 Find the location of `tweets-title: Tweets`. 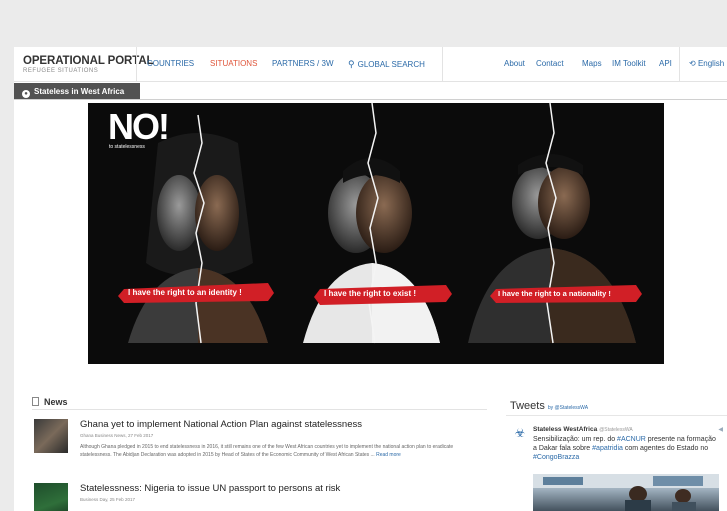

tweets-title: Tweets is located at coordinates (527, 406).